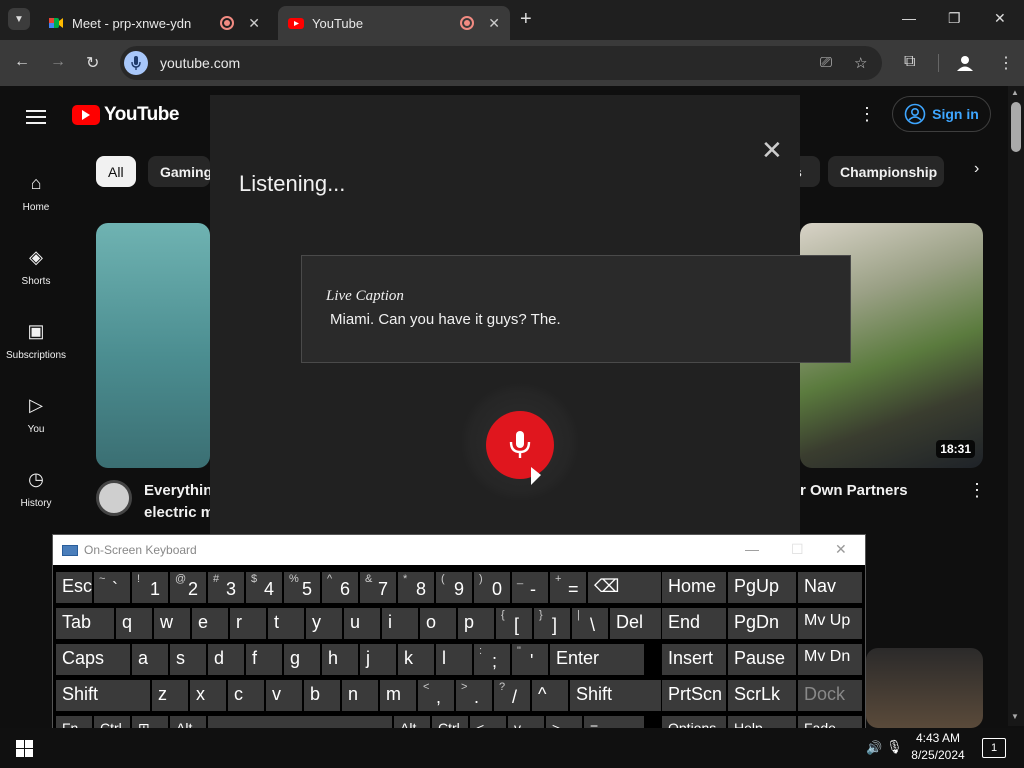 This screenshot has width=1024, height=768. I want to click on osk-nav-key: Mv Dn, so click(830, 659).